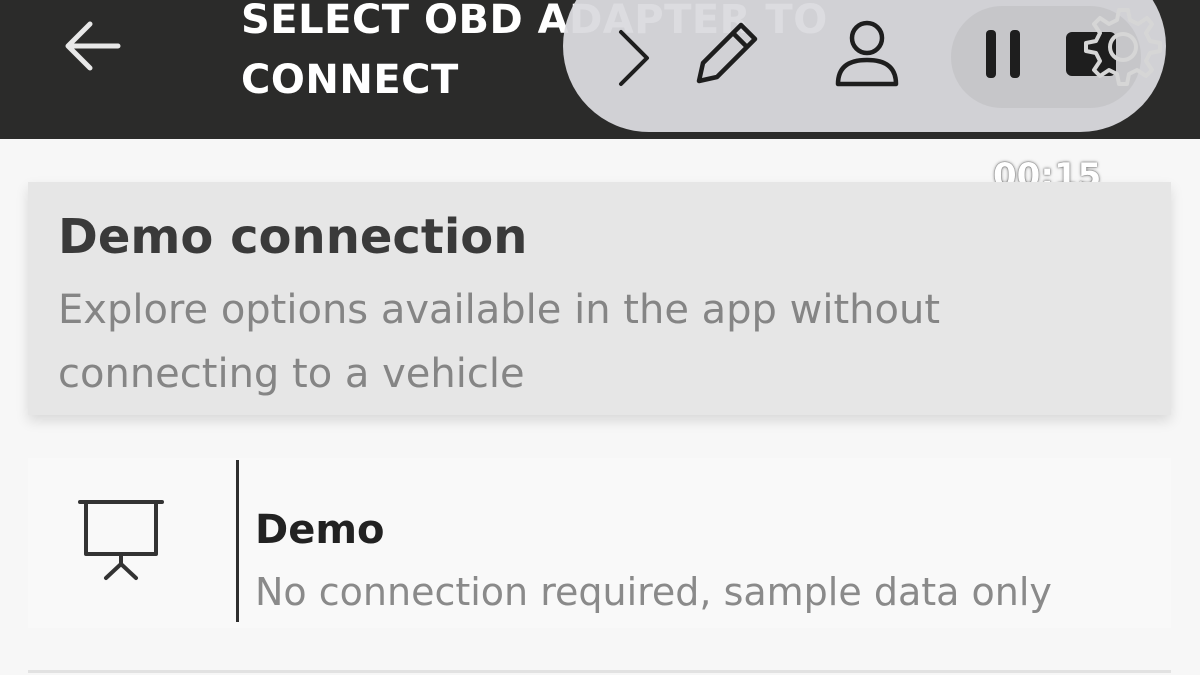 This screenshot has width=1200, height=675. I want to click on item-divider, so click(237, 541).